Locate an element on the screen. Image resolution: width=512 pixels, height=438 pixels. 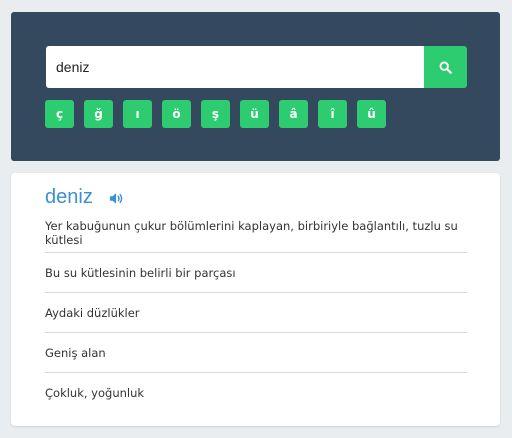
char-button-s-cedilla: ş is located at coordinates (215, 114).